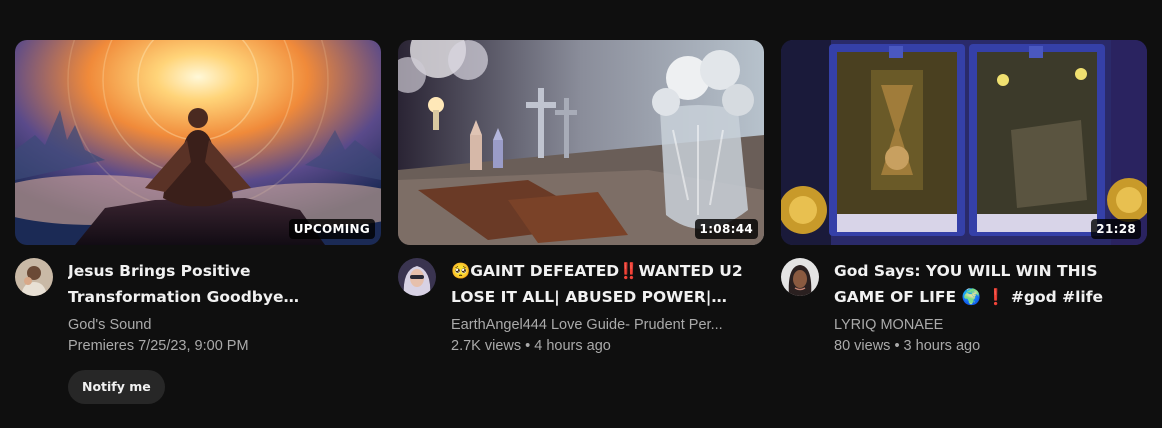 Image resolution: width=1162 pixels, height=428 pixels. I want to click on duration-badge: 1:08:44, so click(726, 229).